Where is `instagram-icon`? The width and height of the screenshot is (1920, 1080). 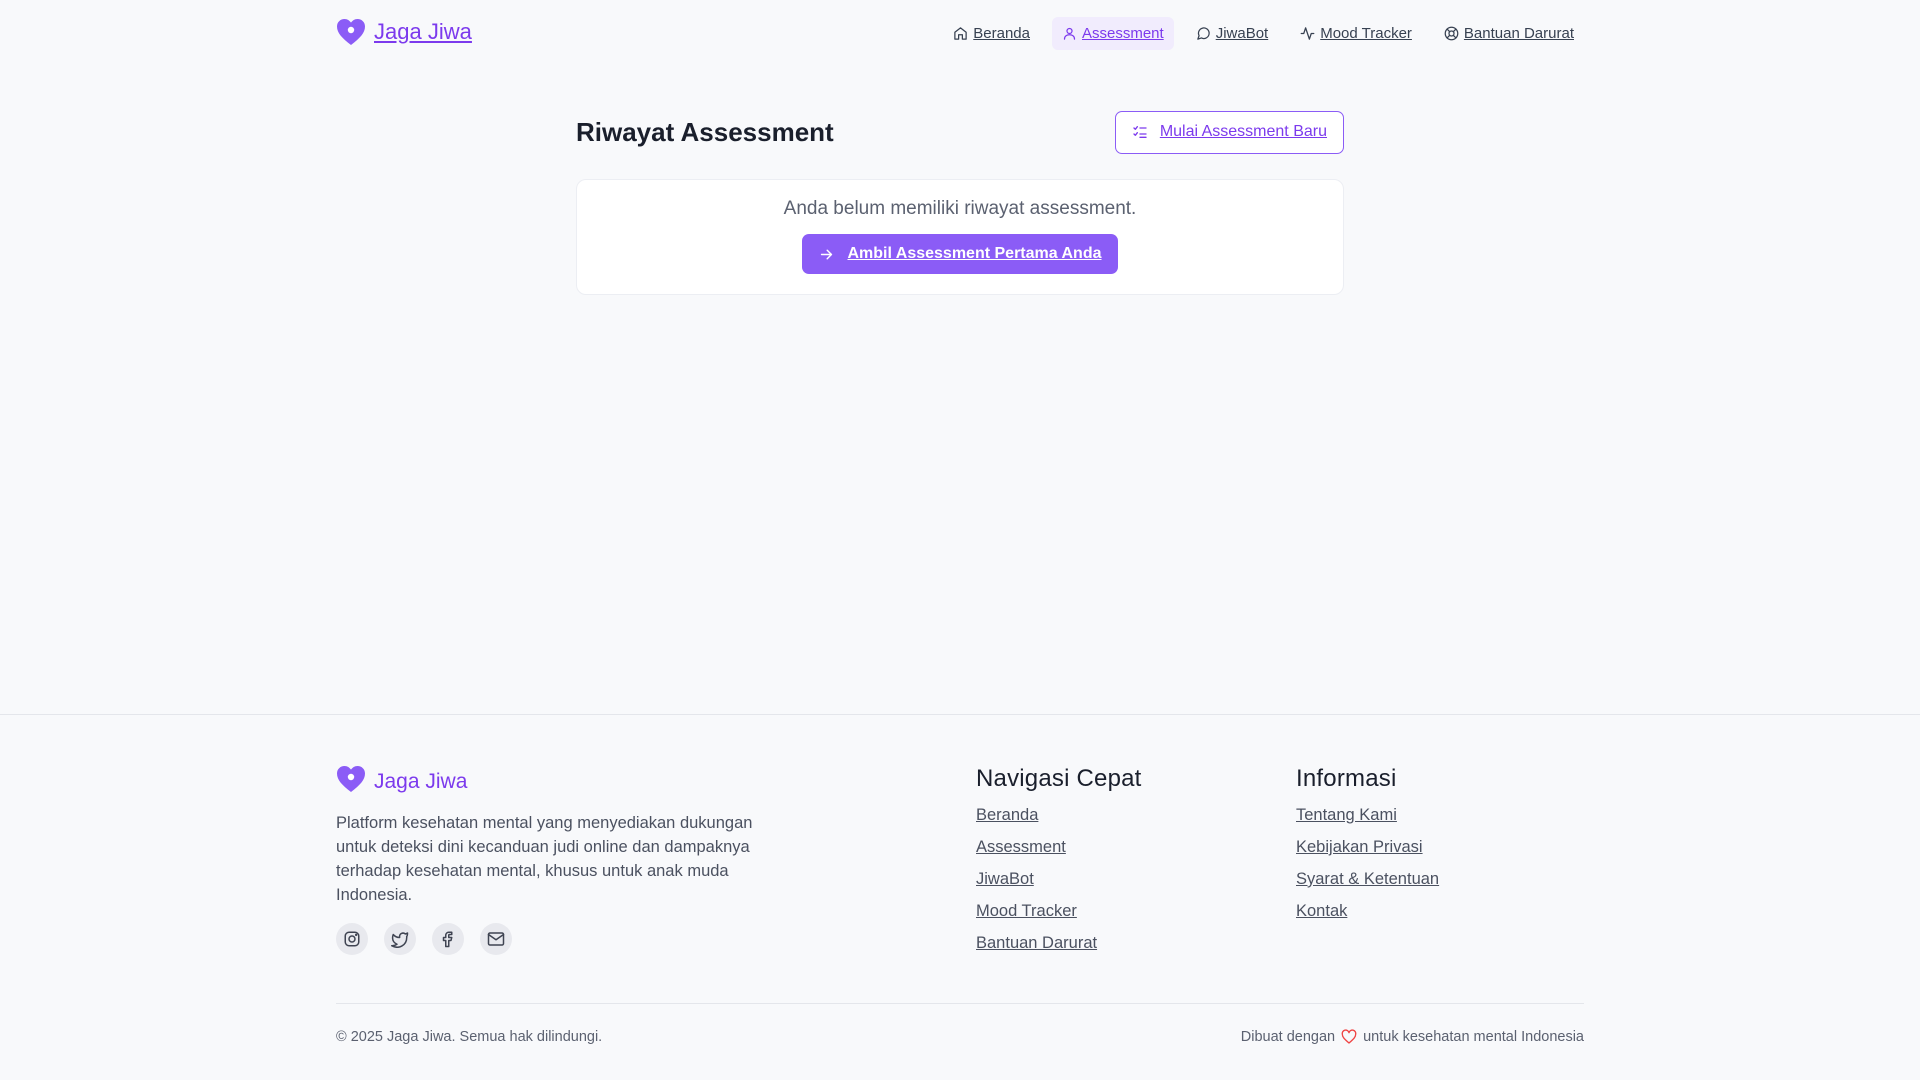
instagram-icon is located at coordinates (352, 939).